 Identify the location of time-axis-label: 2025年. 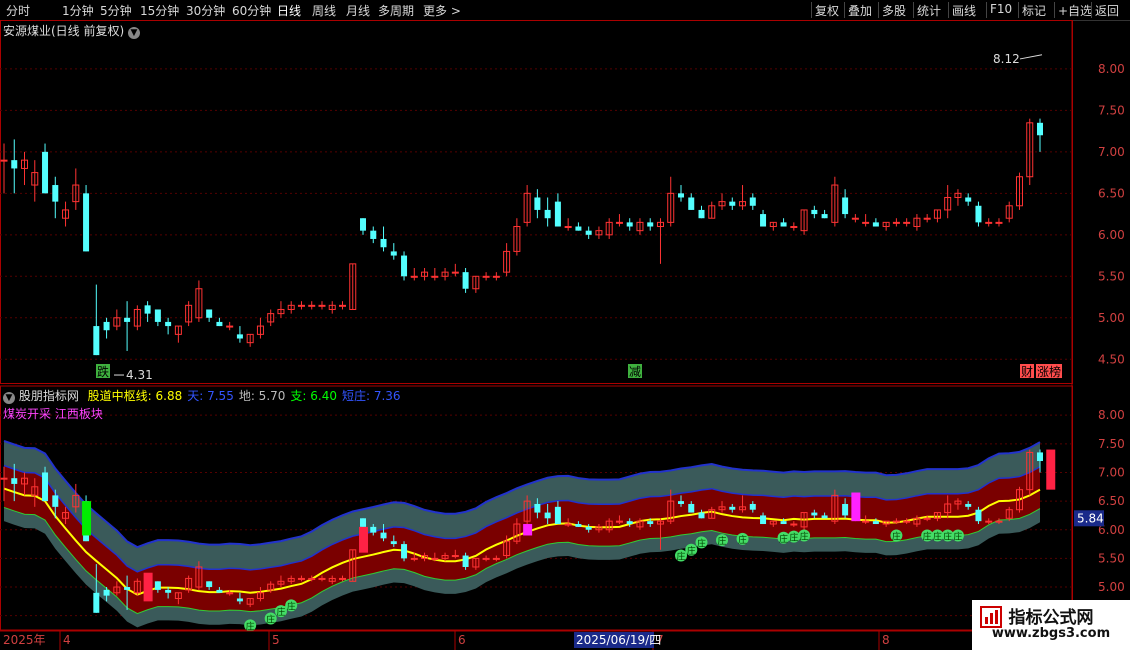
(24, 640).